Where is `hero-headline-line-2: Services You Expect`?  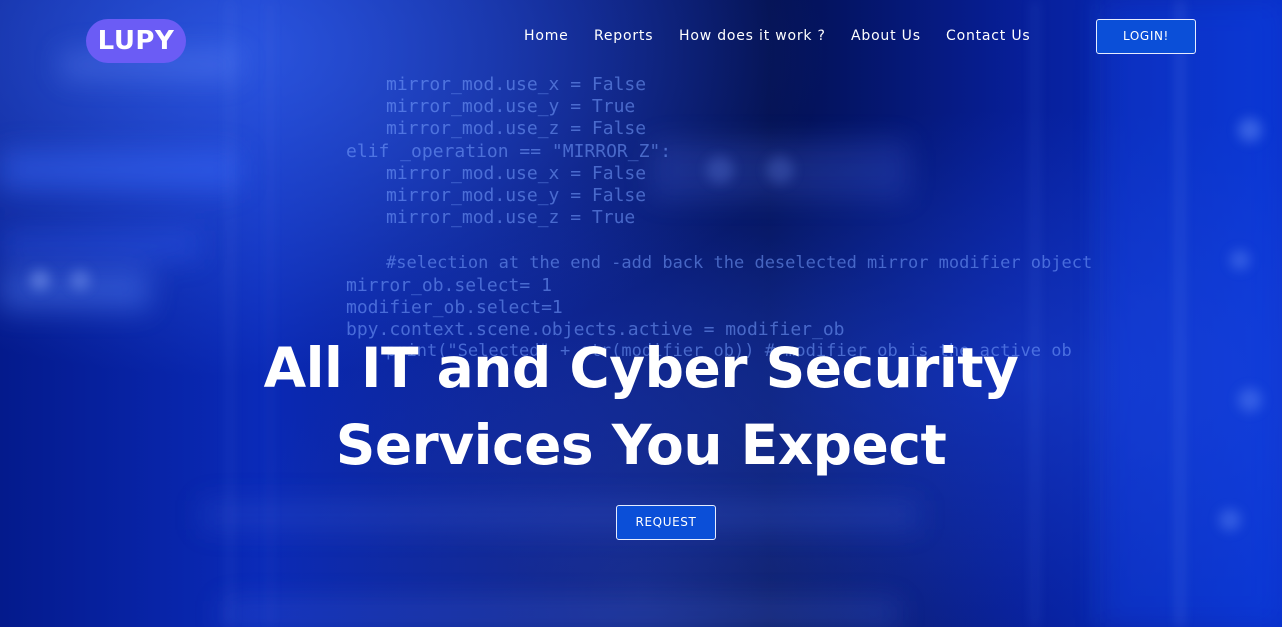
hero-headline-line-2: Services You Expect is located at coordinates (641, 445).